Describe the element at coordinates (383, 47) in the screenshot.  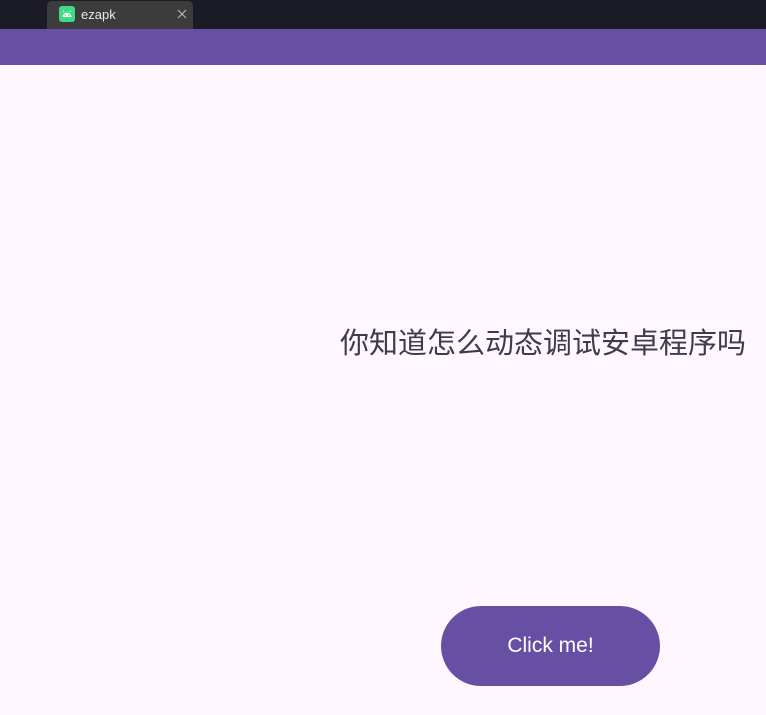
I see `app-bar` at that location.